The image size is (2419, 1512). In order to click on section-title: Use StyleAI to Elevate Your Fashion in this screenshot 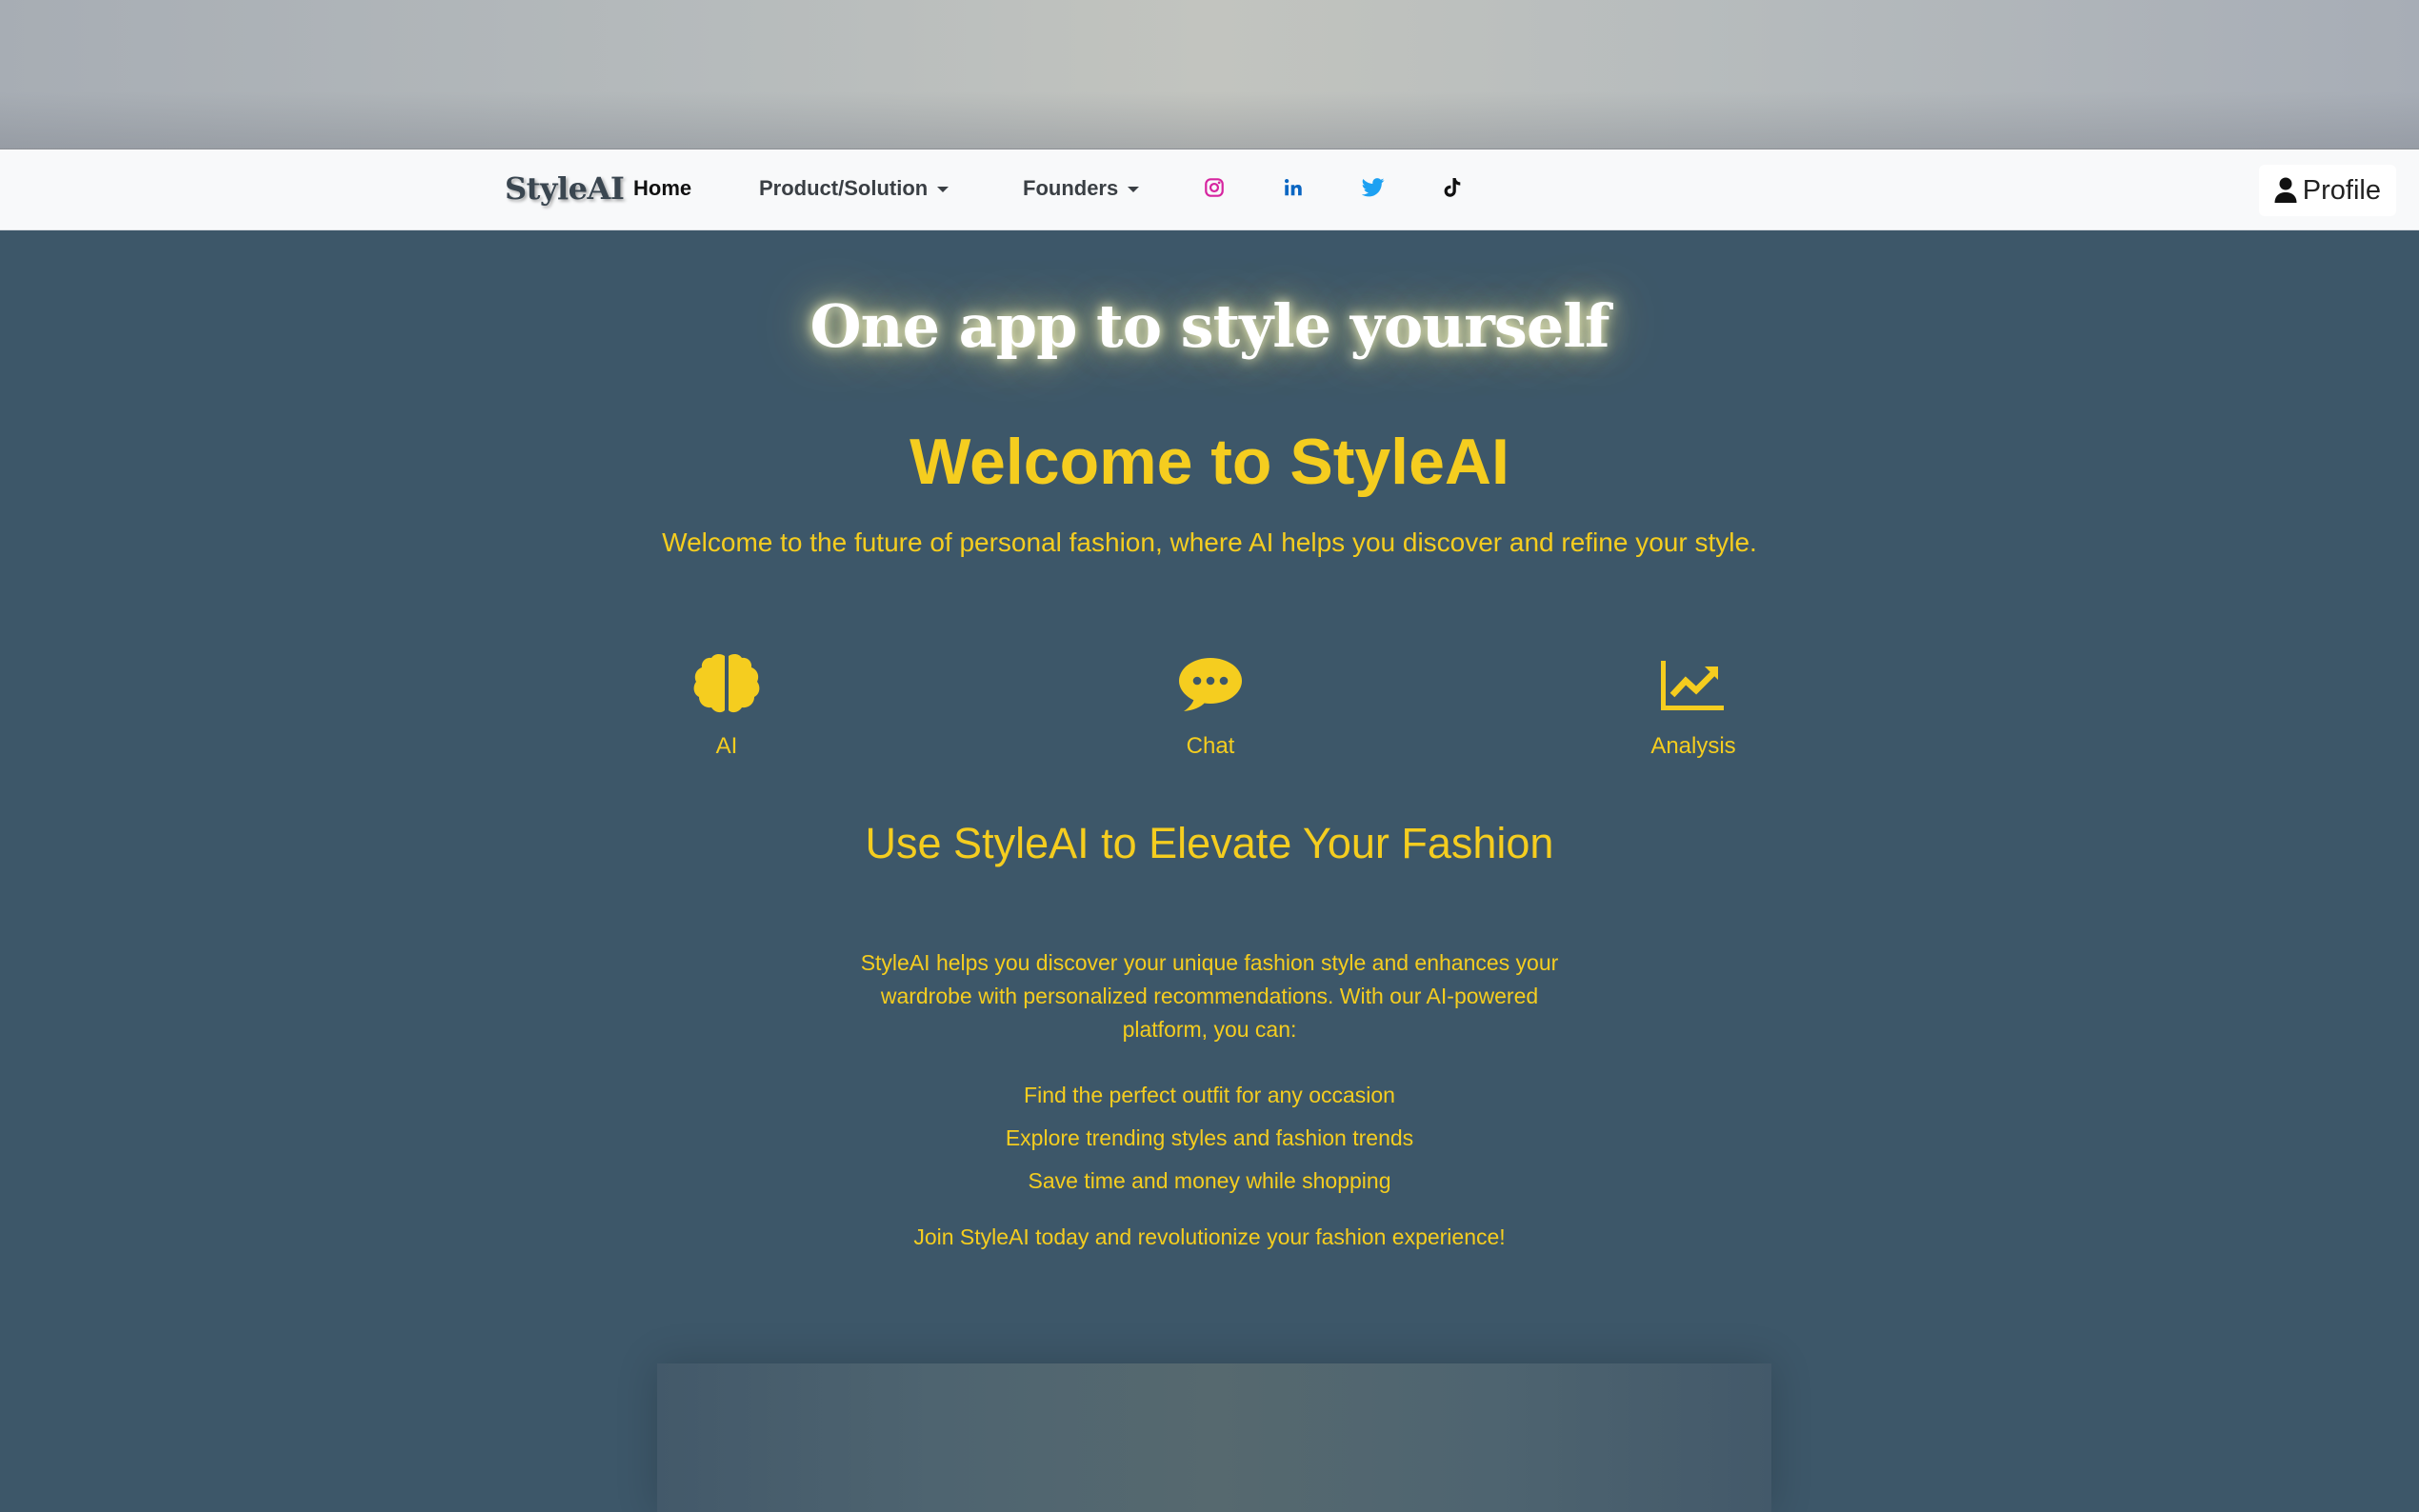, I will do `click(1209, 843)`.